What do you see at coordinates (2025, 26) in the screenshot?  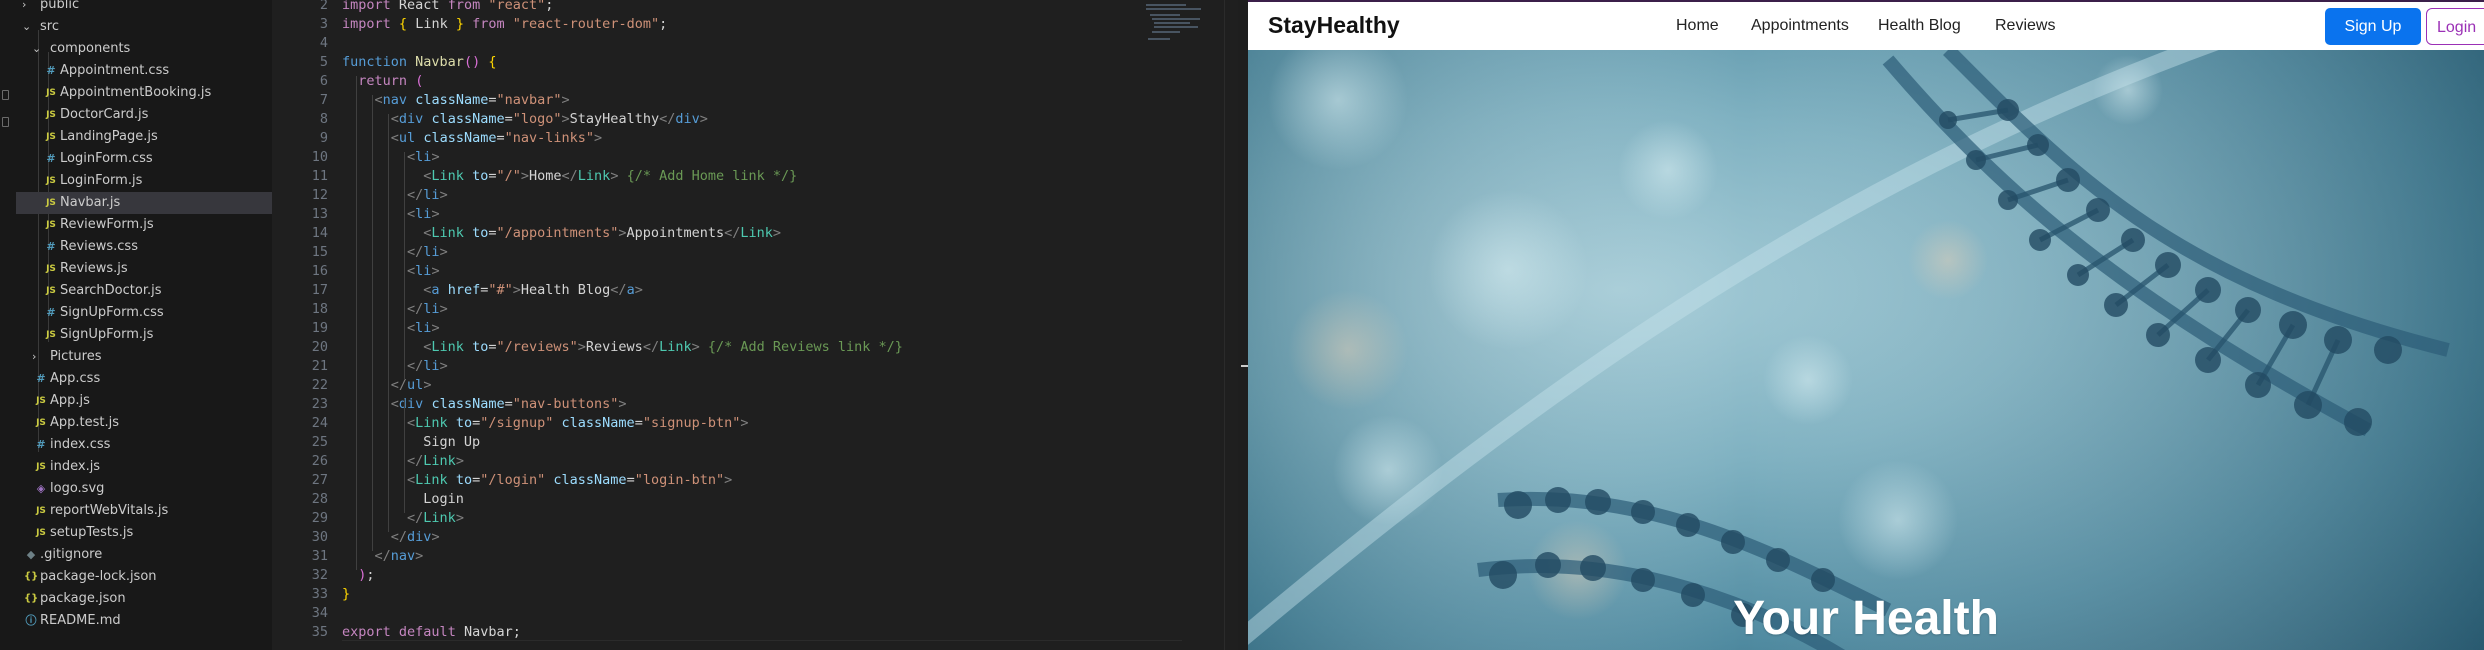 I see `nav-link-reviews: Reviews` at bounding box center [2025, 26].